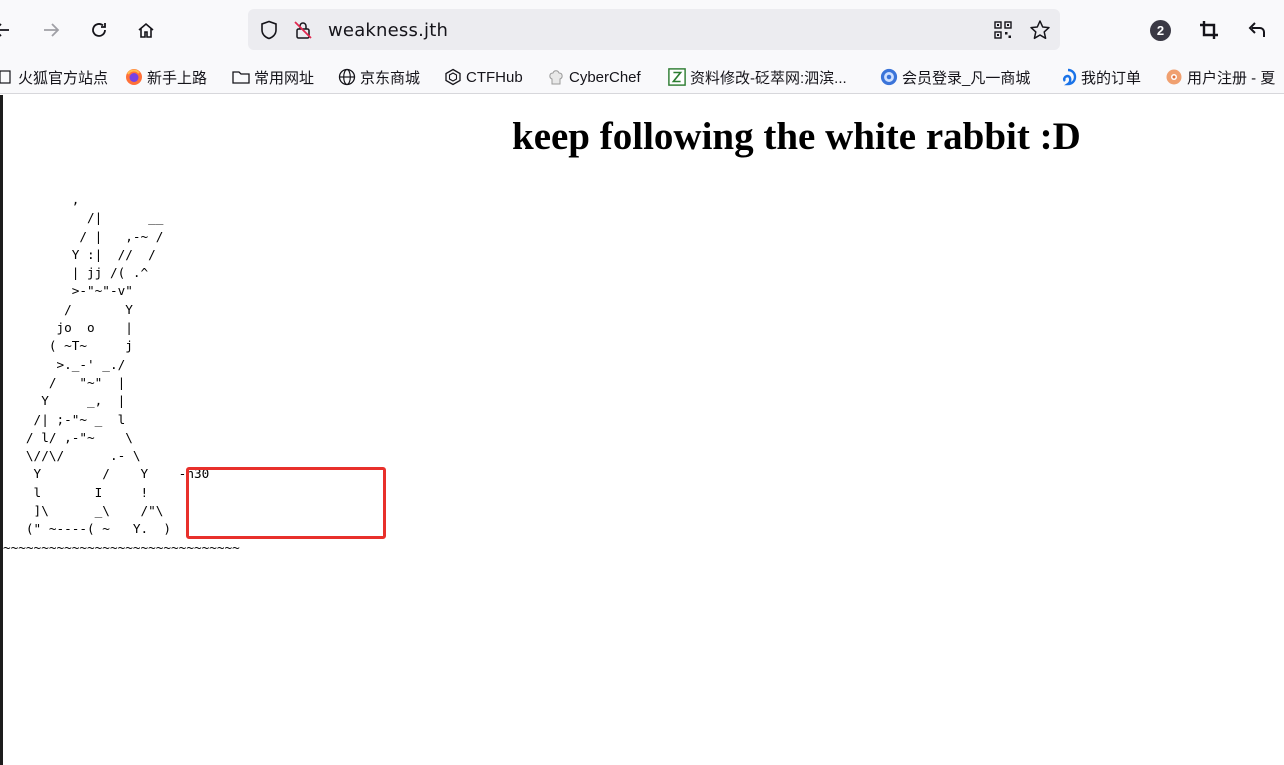  I want to click on navigation-toolbar: weakness.jth 2, so click(642, 30).